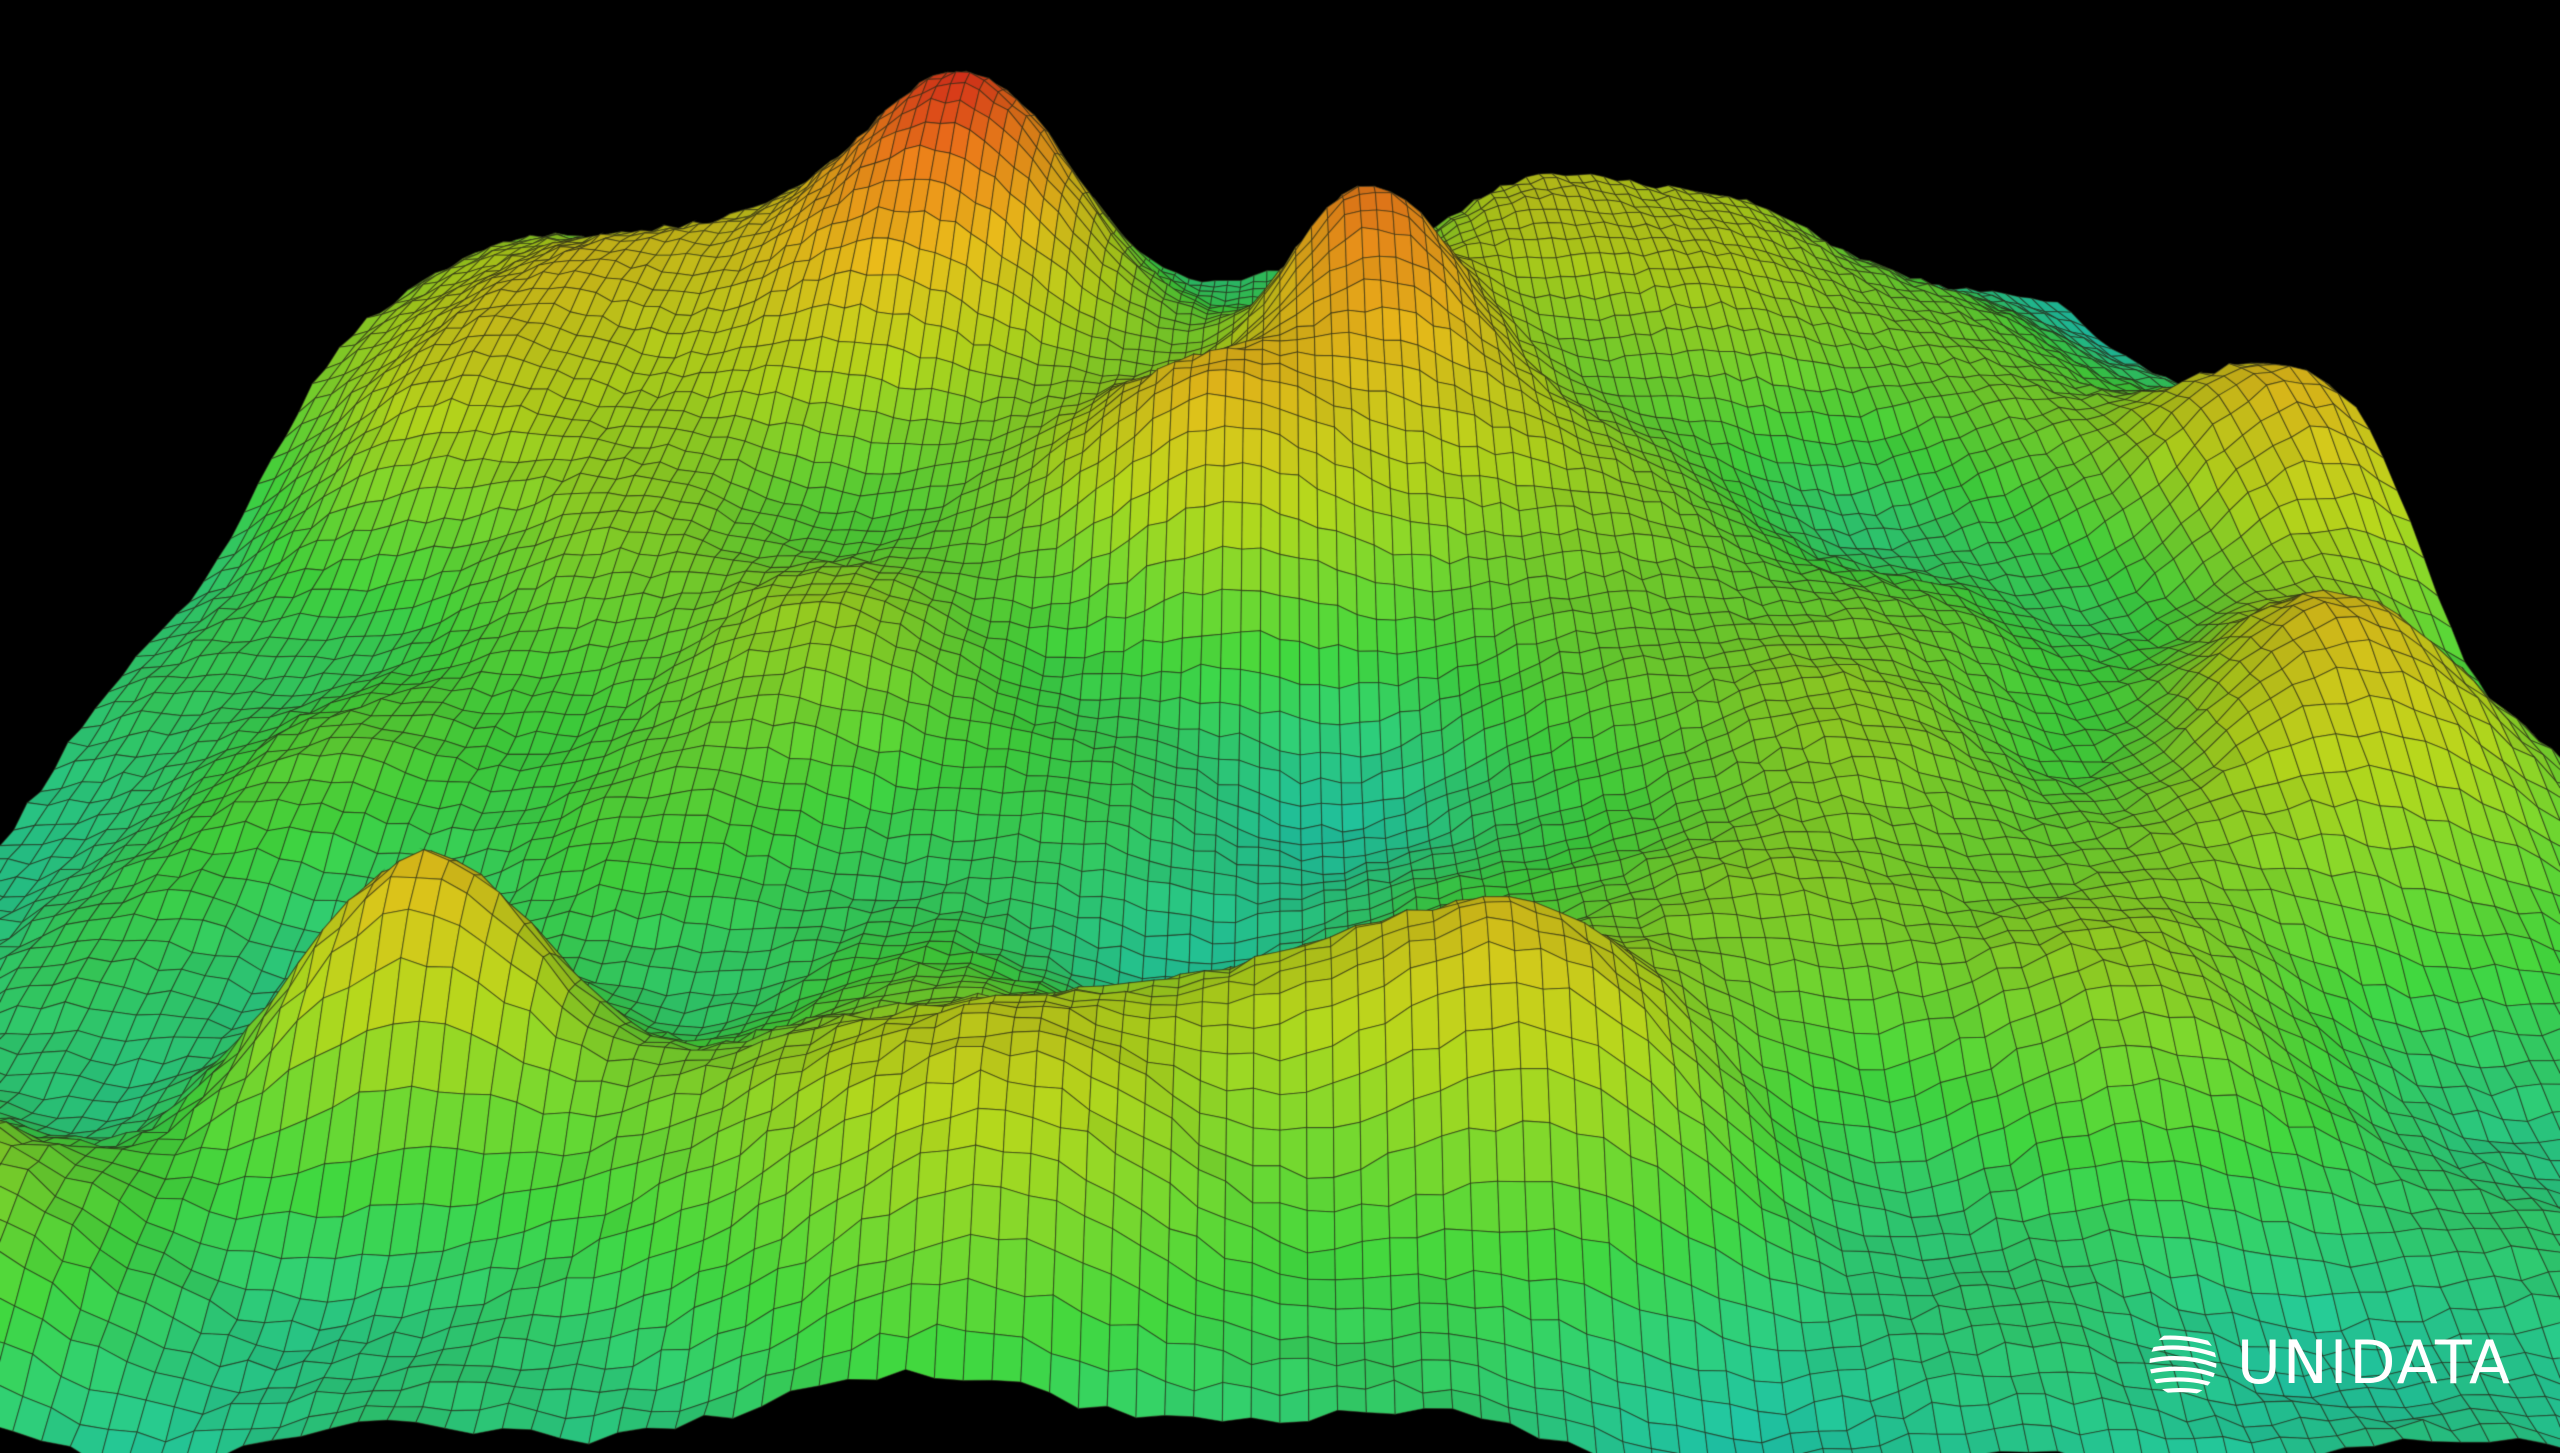 This screenshot has width=2560, height=1453. What do you see at coordinates (2183, 1366) in the screenshot?
I see `globe-logo-icon` at bounding box center [2183, 1366].